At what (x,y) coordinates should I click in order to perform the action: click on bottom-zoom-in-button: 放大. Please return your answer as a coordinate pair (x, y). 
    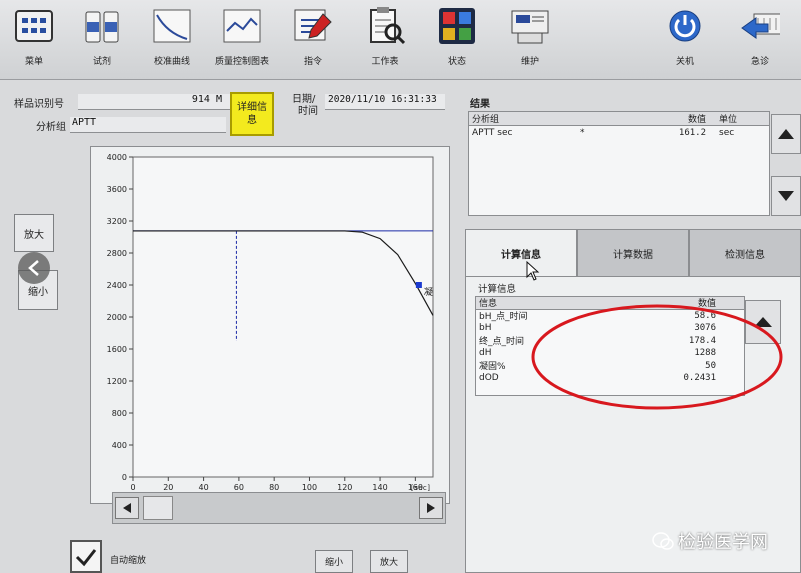
    Looking at the image, I should click on (389, 561).